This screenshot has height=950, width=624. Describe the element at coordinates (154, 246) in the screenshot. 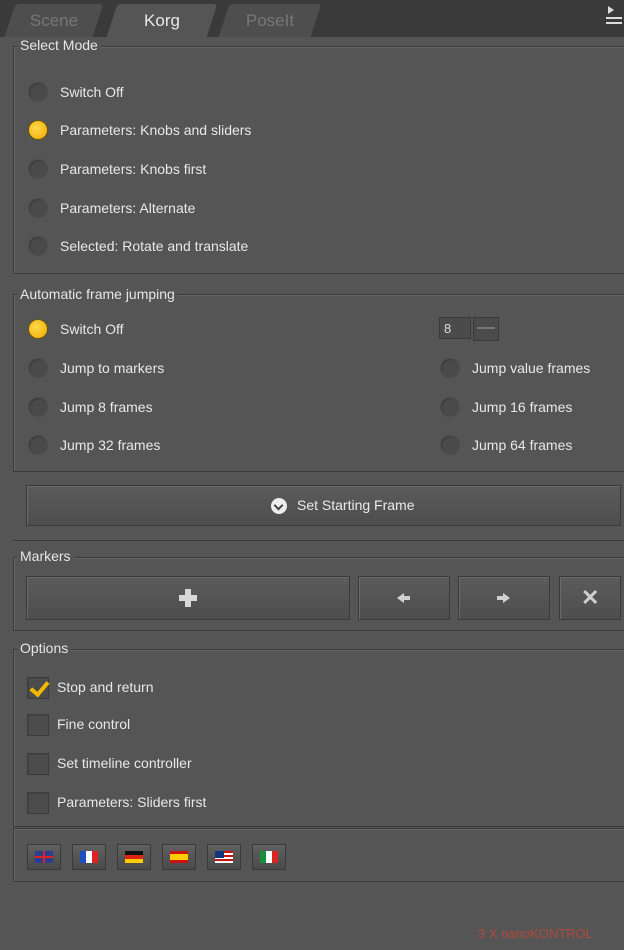

I see `radio-label: Selected: Rotate and translate` at that location.